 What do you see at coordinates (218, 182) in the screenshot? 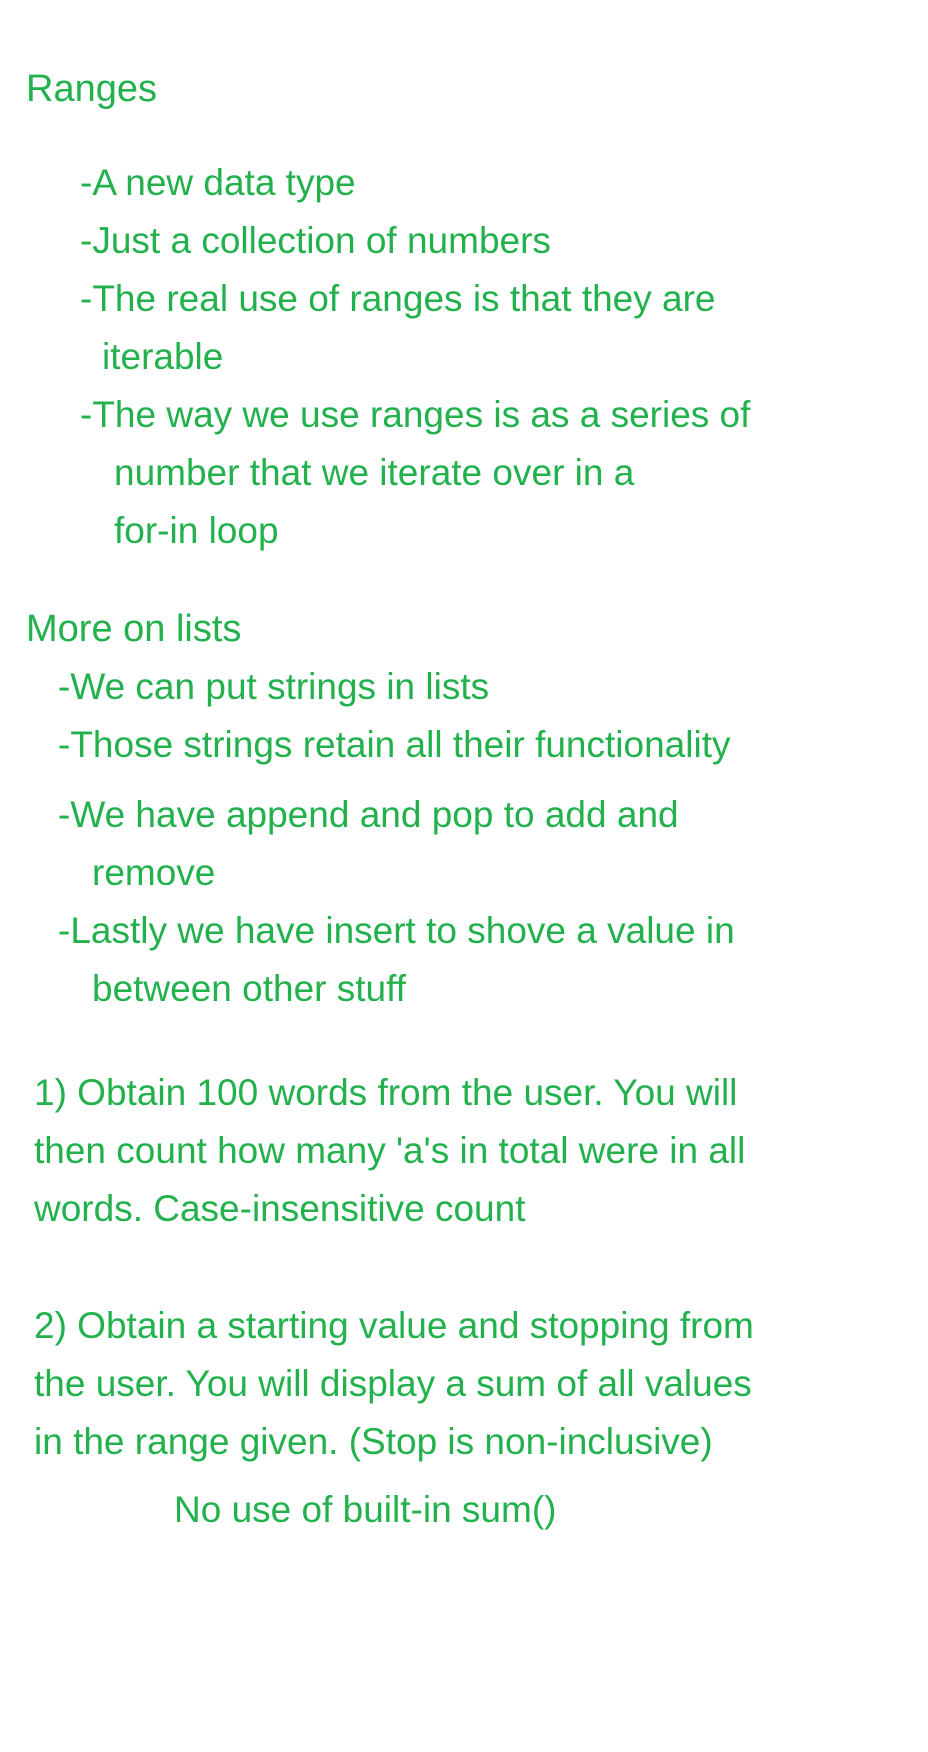
I see `ranges-note-1: -A new data type` at bounding box center [218, 182].